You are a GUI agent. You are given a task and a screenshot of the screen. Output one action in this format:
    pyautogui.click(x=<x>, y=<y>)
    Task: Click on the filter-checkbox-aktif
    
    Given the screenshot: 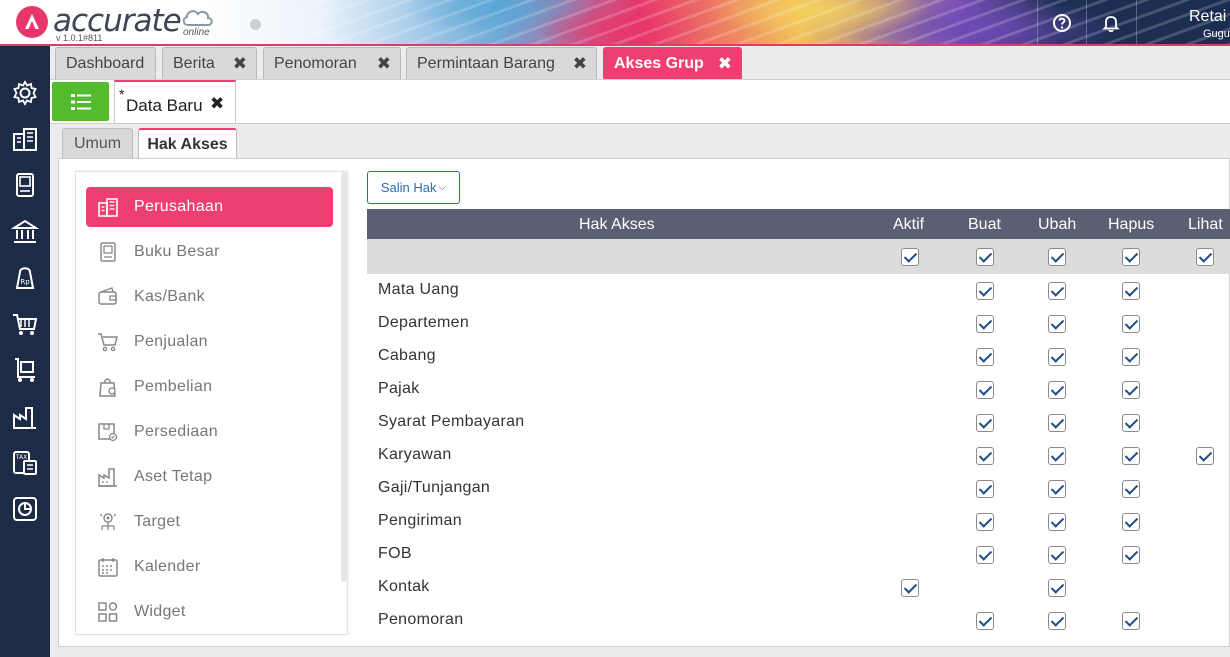 What is the action you would take?
    pyautogui.click(x=910, y=257)
    